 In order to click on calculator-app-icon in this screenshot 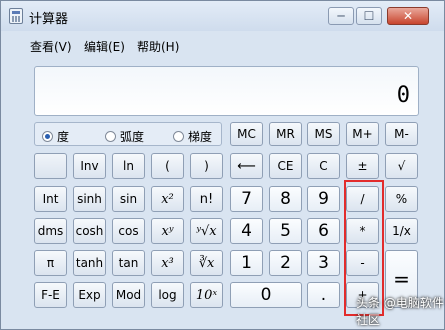, I will do `click(16, 16)`.